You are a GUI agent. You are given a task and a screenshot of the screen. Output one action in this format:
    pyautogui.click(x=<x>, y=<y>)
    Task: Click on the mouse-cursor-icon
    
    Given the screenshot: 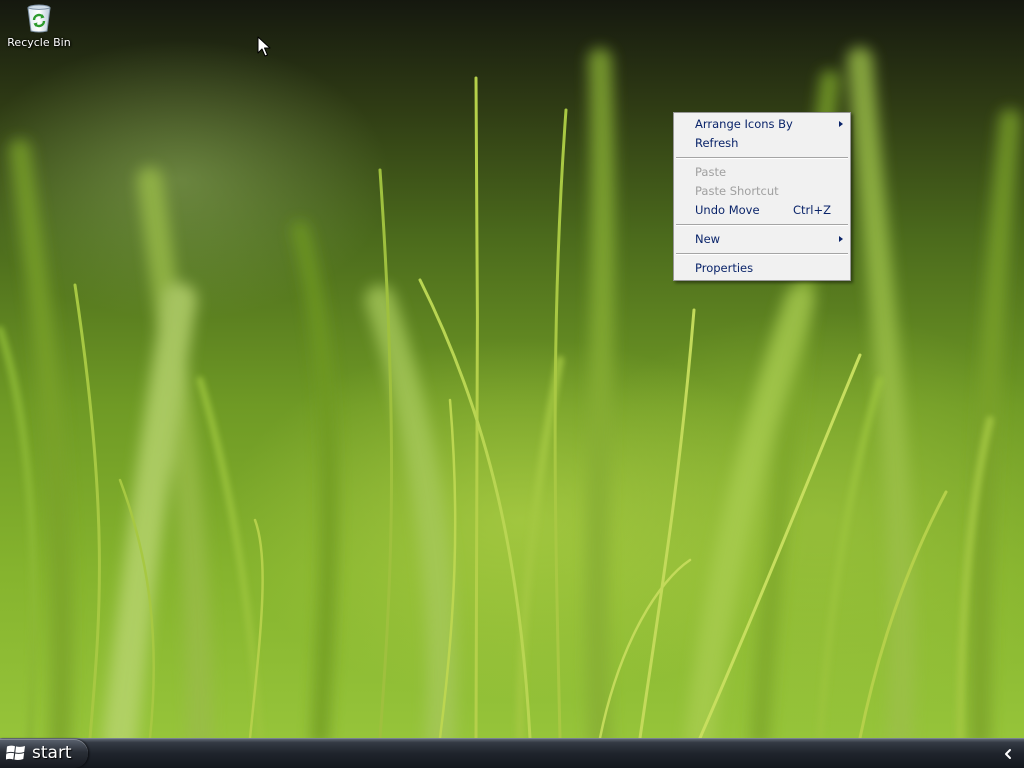 What is the action you would take?
    pyautogui.click(x=264, y=46)
    